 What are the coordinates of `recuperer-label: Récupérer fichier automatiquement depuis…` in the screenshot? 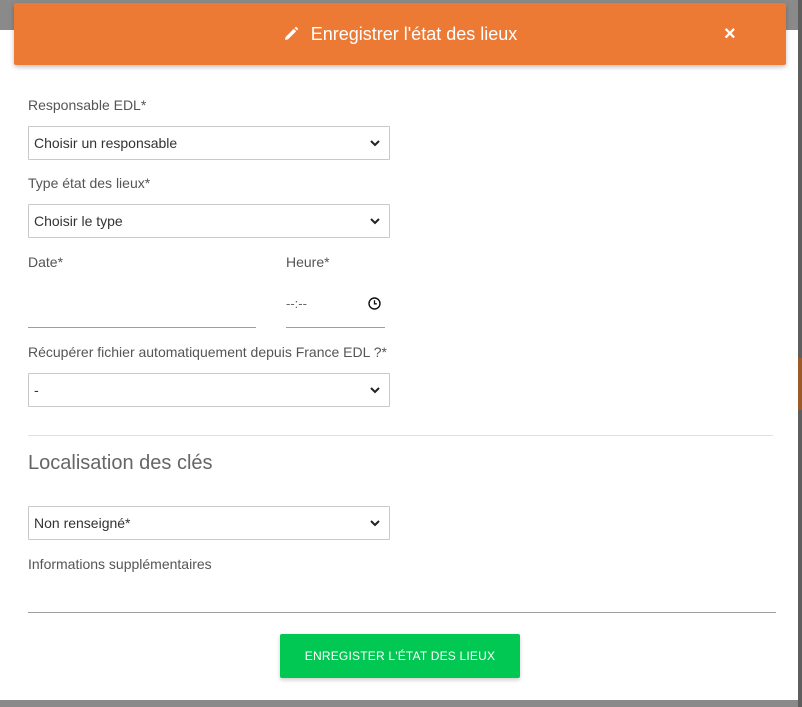 It's located at (208, 352).